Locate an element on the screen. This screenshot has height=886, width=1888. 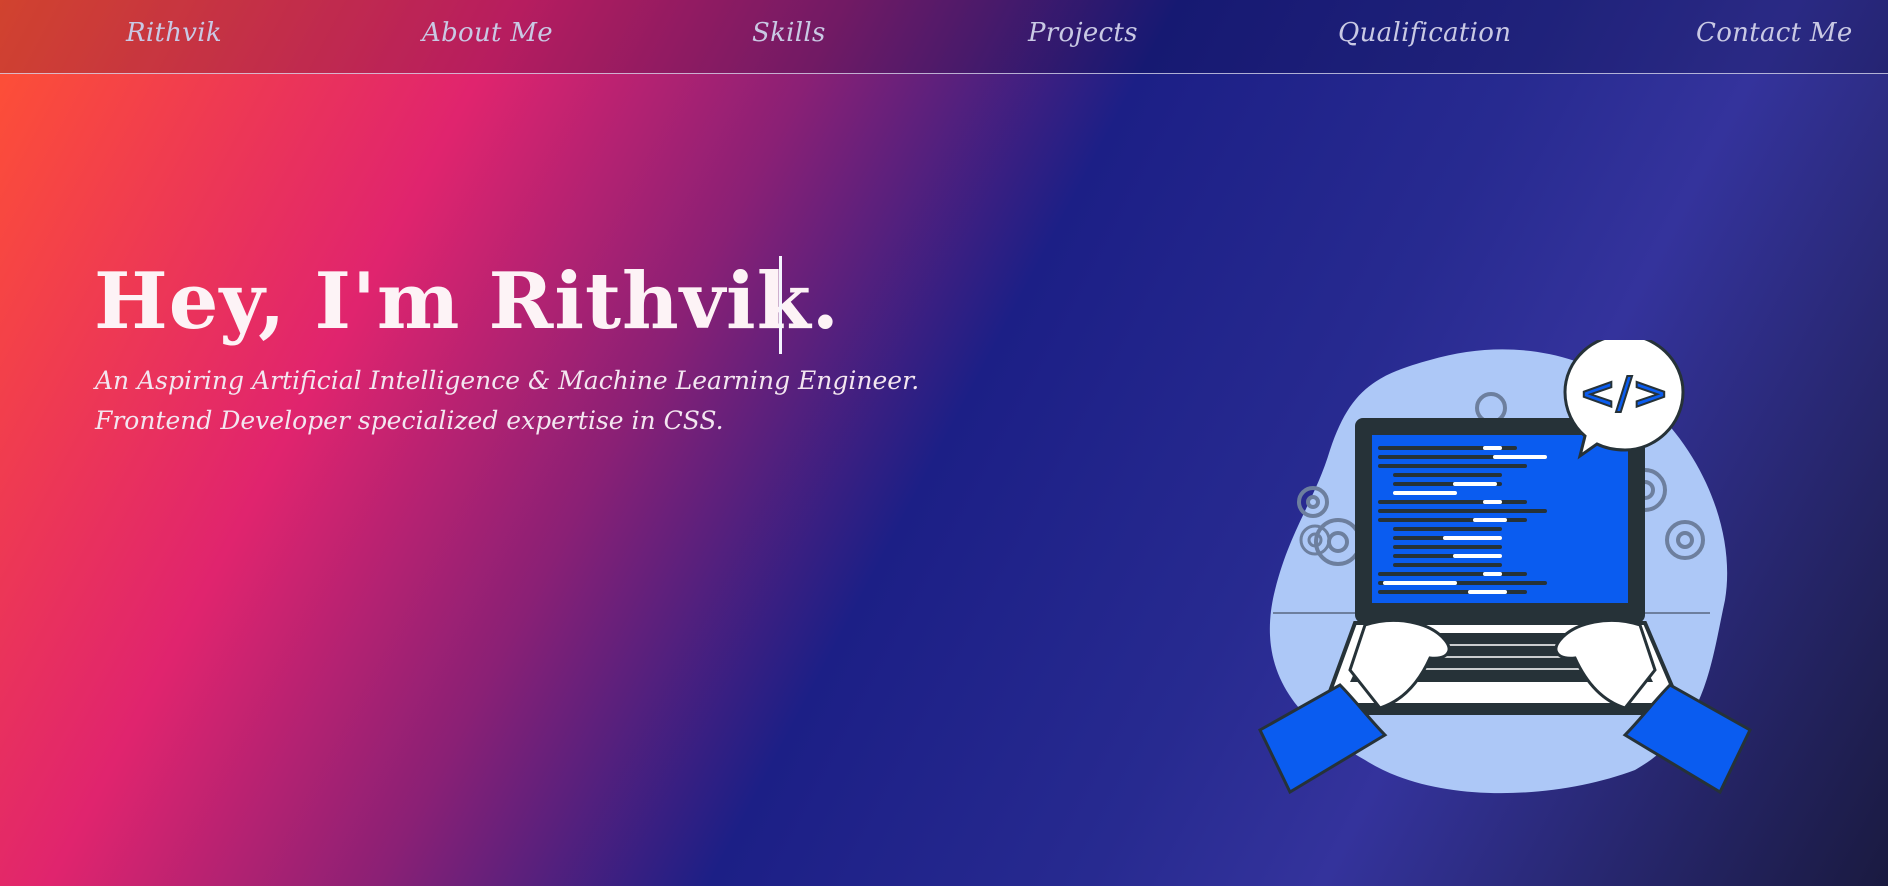
nav-brand-link: Rithvik is located at coordinates (174, 33).